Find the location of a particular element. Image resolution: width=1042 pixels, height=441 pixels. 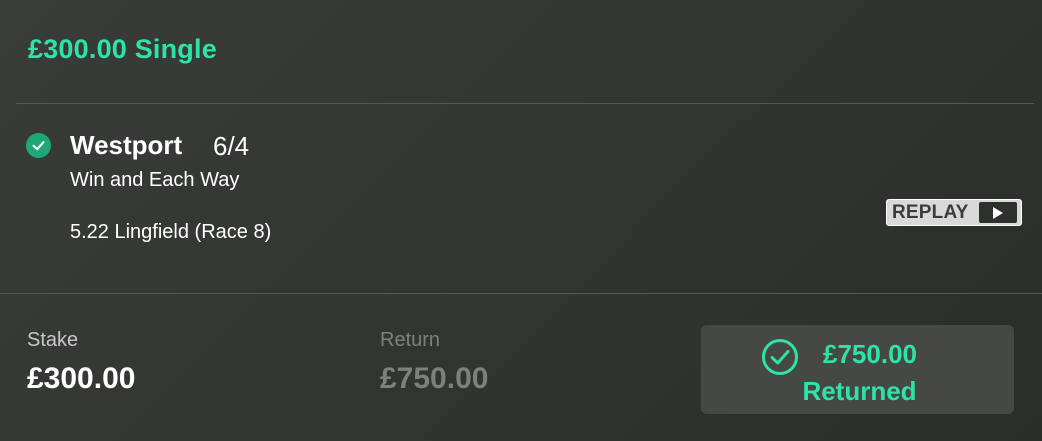

returned-text: Returned is located at coordinates (859, 391).